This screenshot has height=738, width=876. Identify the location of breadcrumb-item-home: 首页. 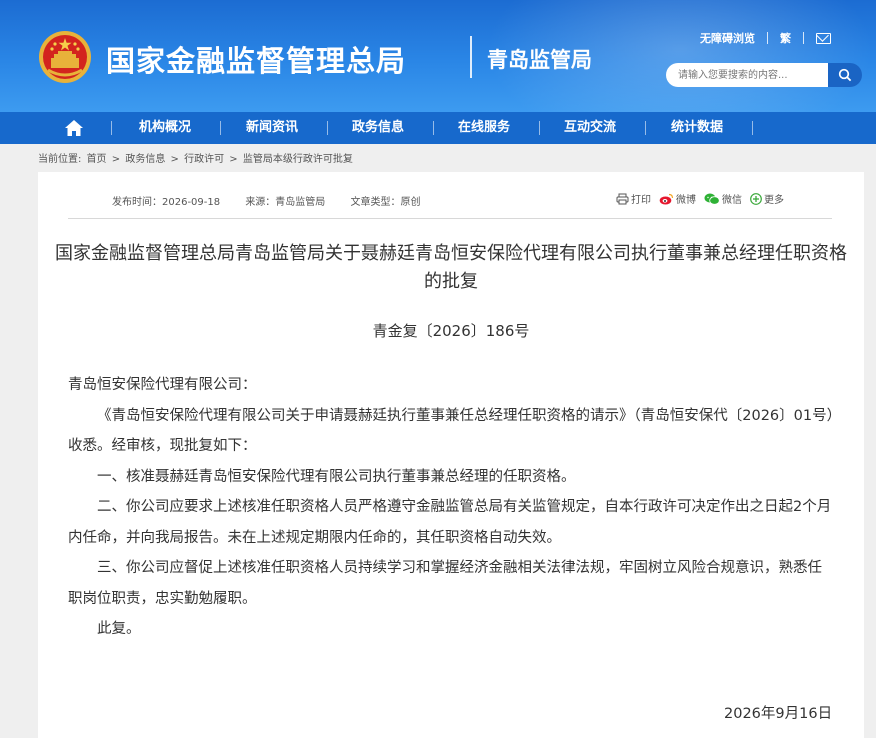
(97, 159).